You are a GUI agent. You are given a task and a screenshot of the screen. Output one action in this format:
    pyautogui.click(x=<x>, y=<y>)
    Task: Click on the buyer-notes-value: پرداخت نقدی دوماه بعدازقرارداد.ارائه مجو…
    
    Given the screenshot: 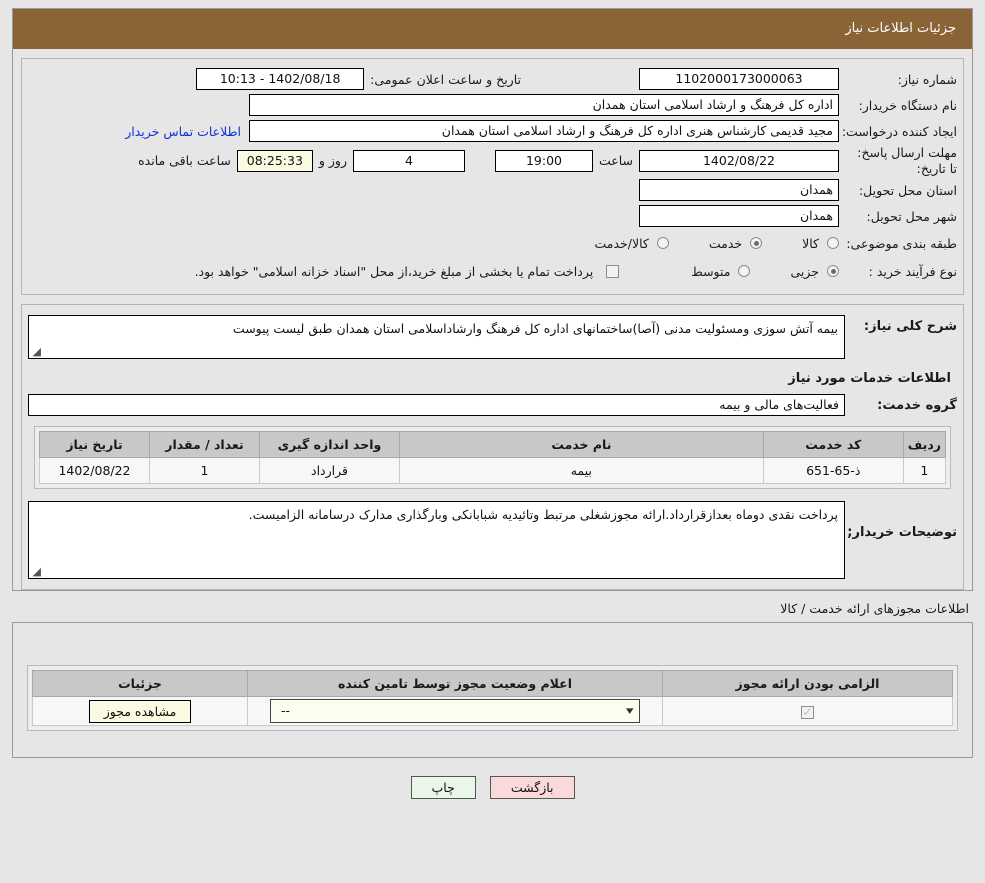 What is the action you would take?
    pyautogui.click(x=543, y=515)
    